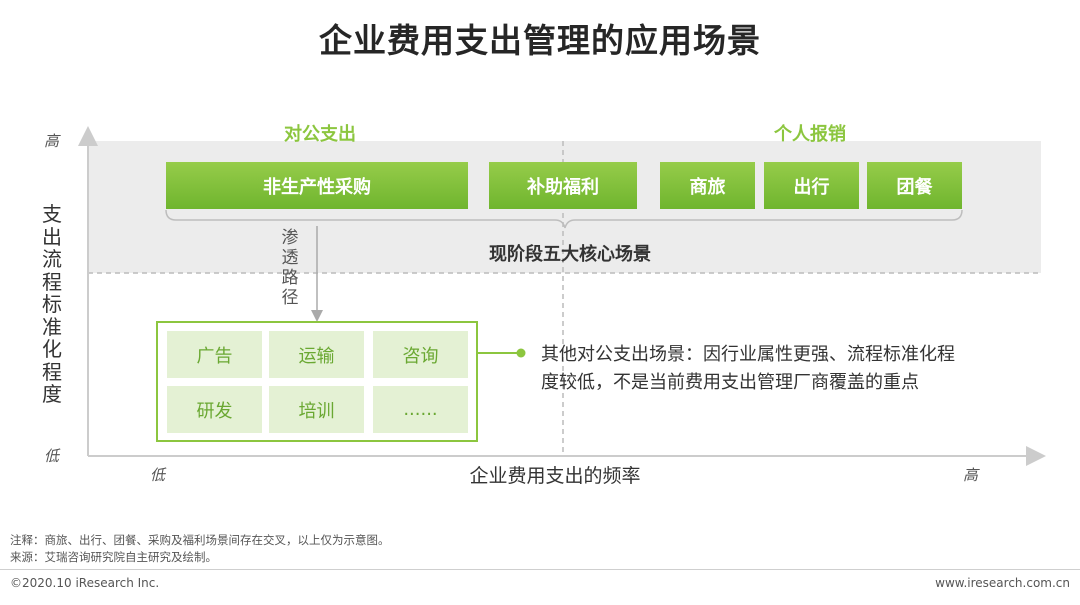 The image size is (1080, 605). What do you see at coordinates (914, 185) in the screenshot?
I see `core-scene-group-meals: 团餐` at bounding box center [914, 185].